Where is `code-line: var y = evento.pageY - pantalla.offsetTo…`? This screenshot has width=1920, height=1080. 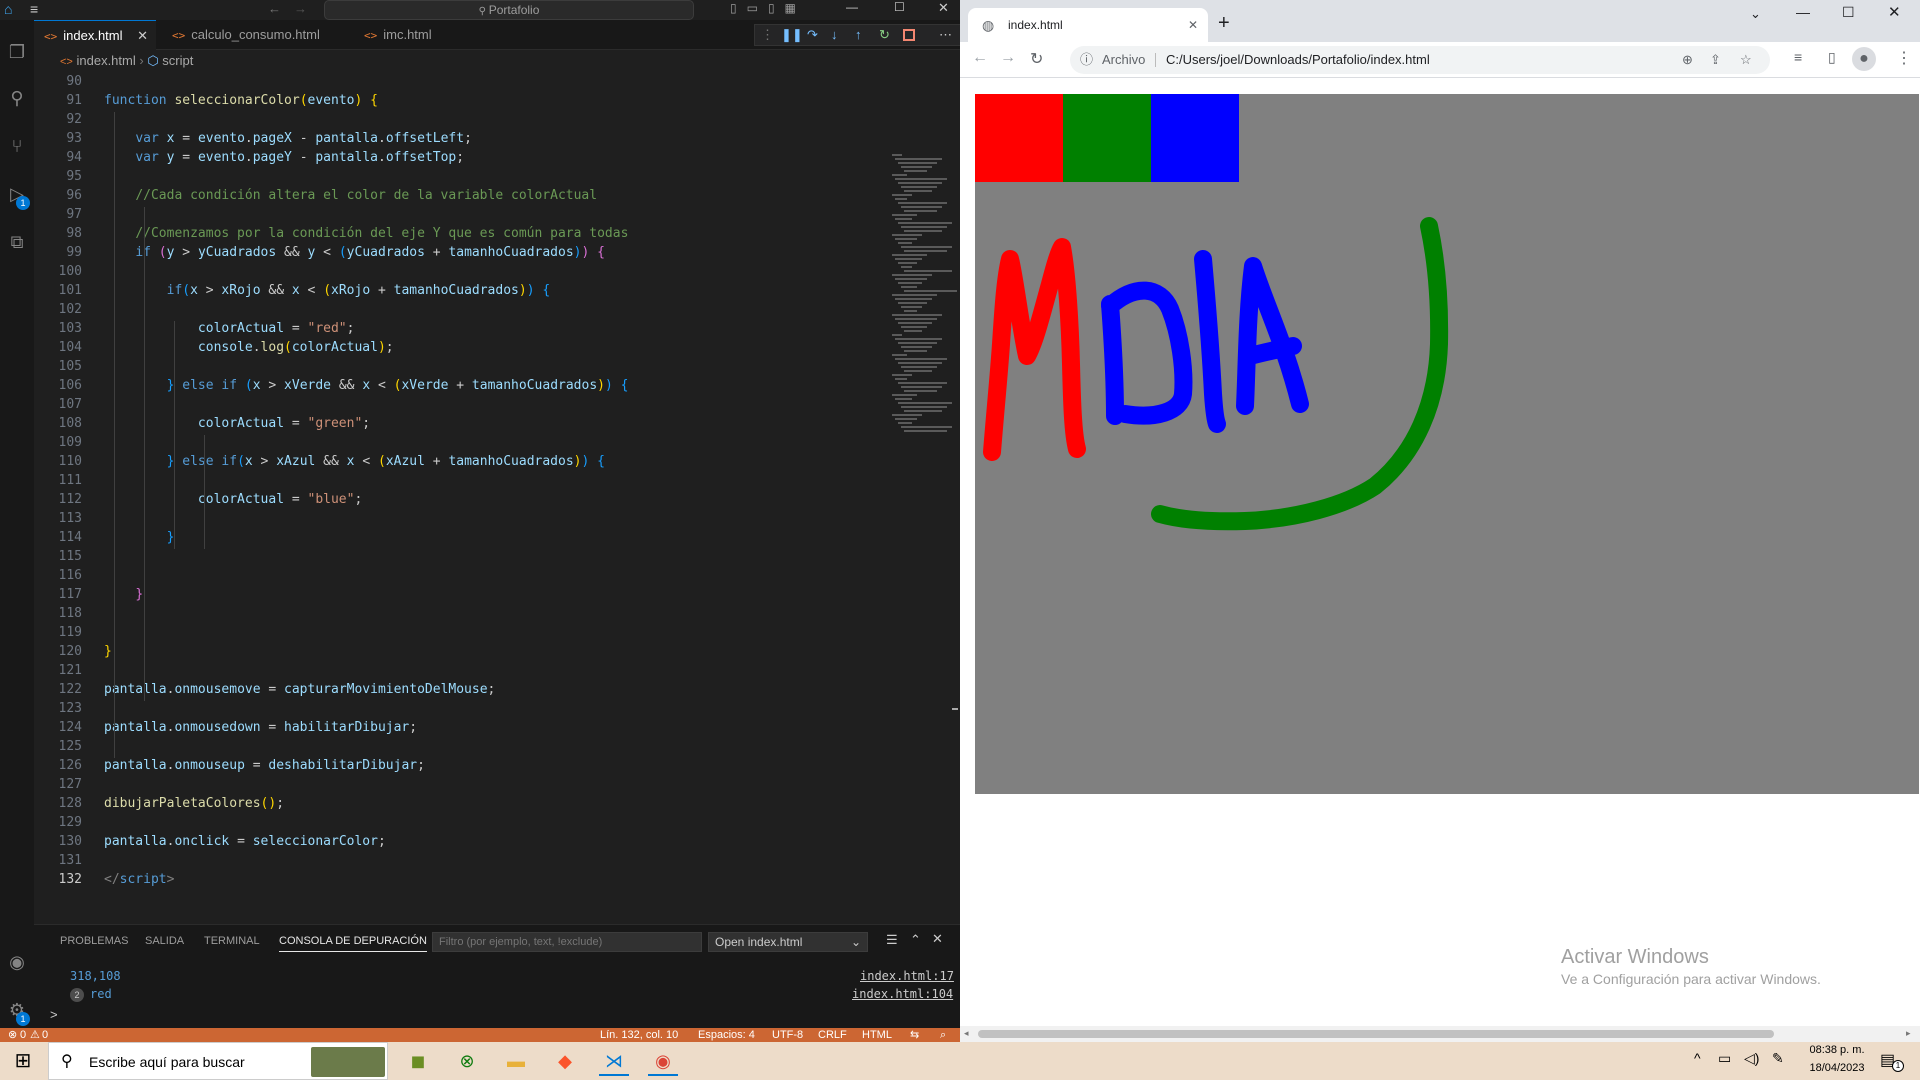 code-line: var y = evento.pageY - pantalla.offsetTo… is located at coordinates (284, 157).